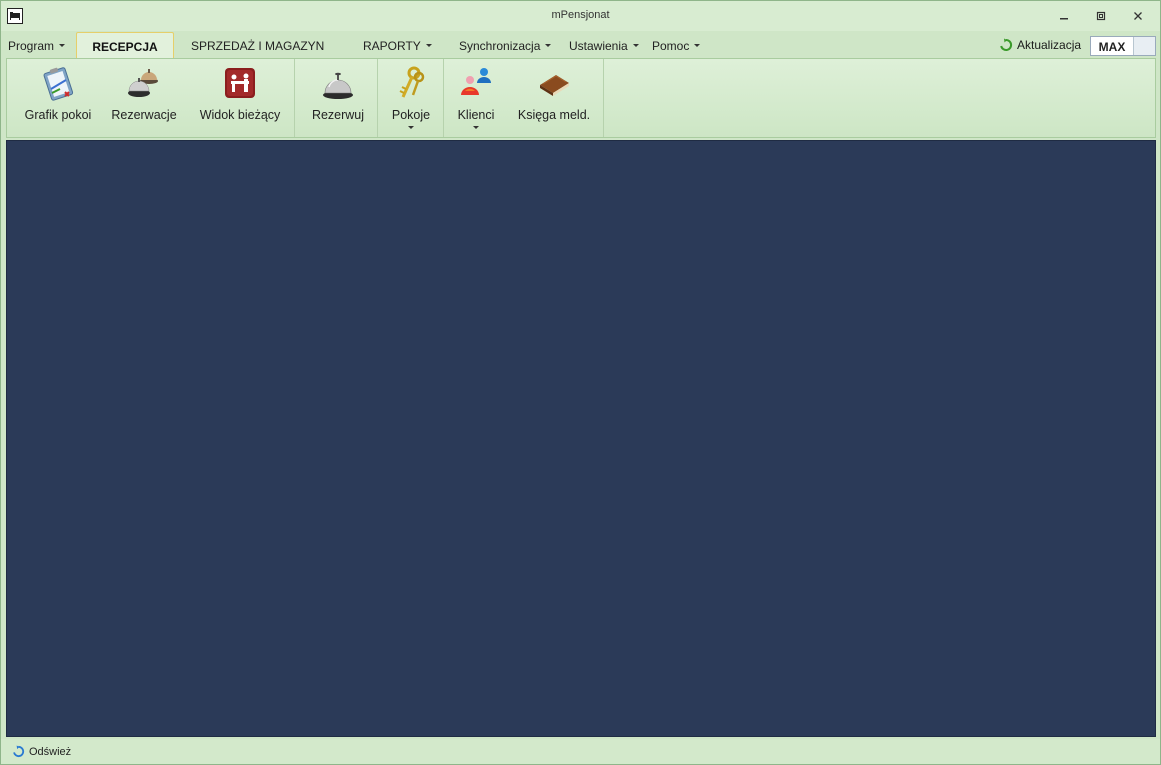 The width and height of the screenshot is (1161, 765). I want to click on grafik-pokoi-button: Grafik pokoi, so click(58, 98).